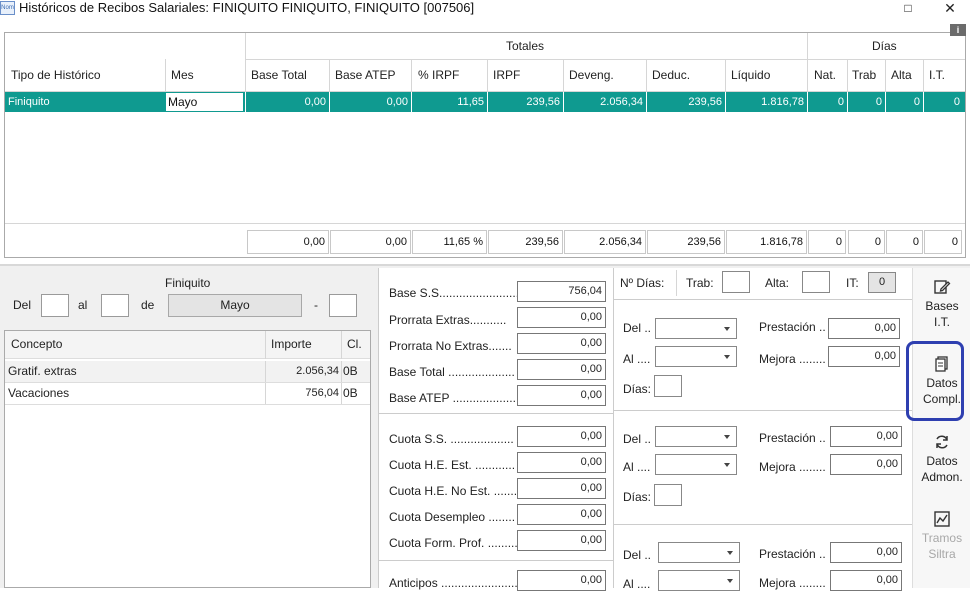 This screenshot has height=591, width=970. Describe the element at coordinates (561, 514) in the screenshot. I see `cuota-desempleo-field: 0,00` at that location.